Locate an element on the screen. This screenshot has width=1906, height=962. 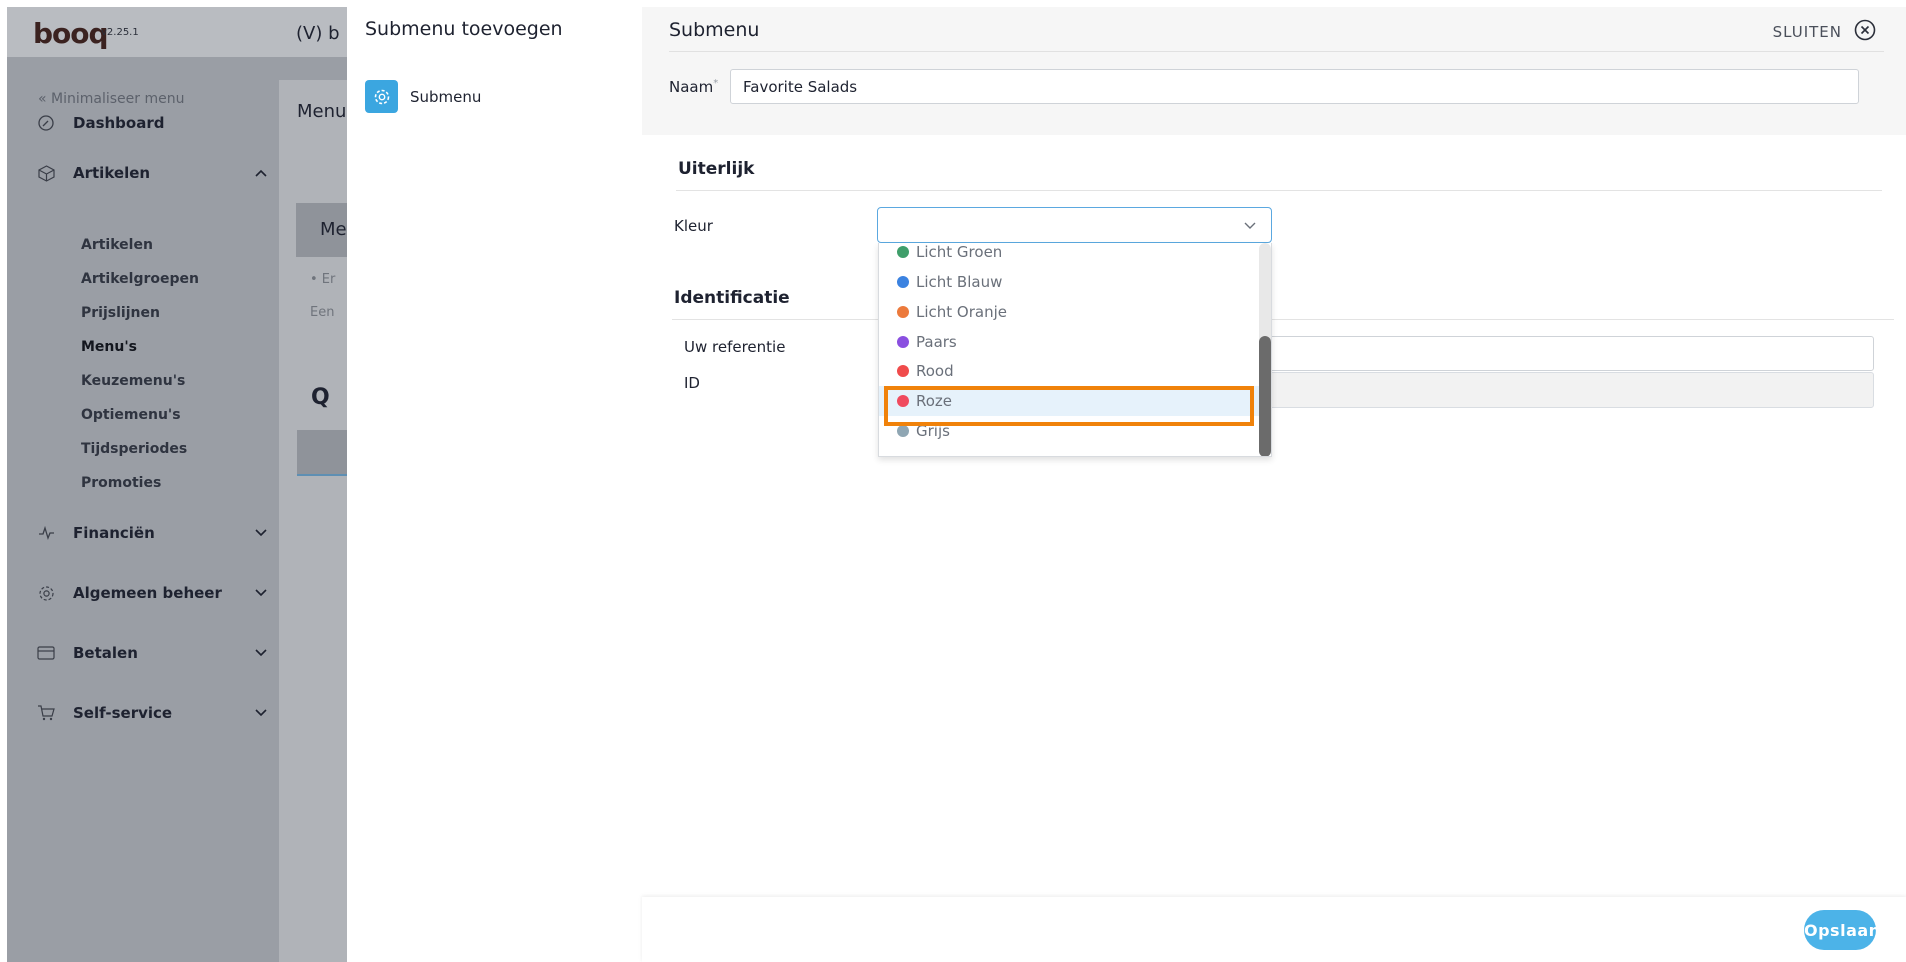
modal-left-title: Submenu toevoegen is located at coordinates (464, 29).